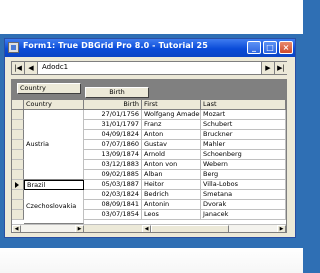 Image resolution: width=320 pixels, height=273 pixels. Describe the element at coordinates (113, 185) in the screenshot. I see `cell-birth: 05/03/1887` at that location.